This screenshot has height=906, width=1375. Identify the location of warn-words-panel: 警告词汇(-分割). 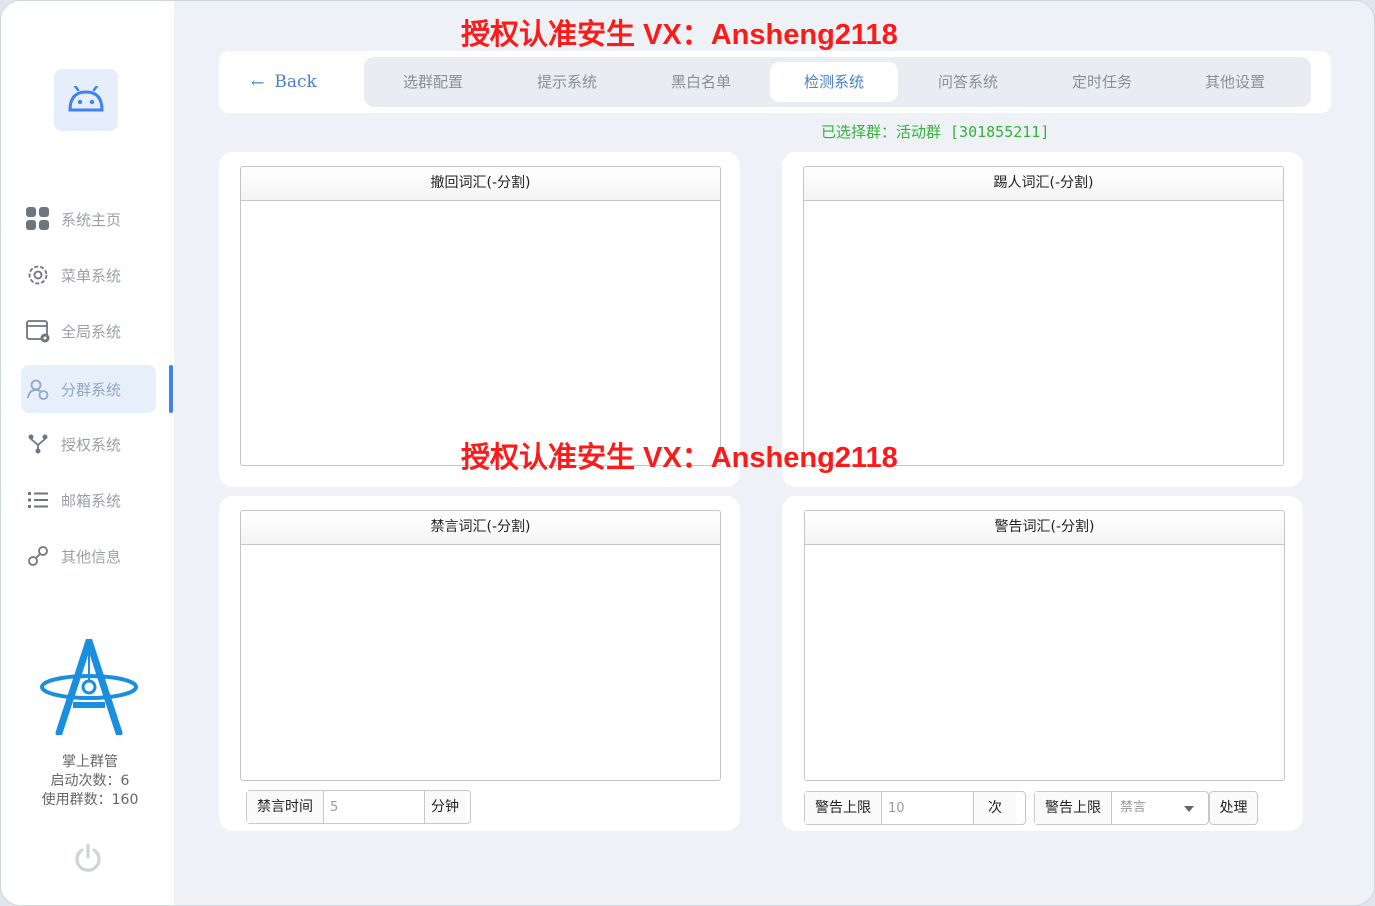
(1044, 645).